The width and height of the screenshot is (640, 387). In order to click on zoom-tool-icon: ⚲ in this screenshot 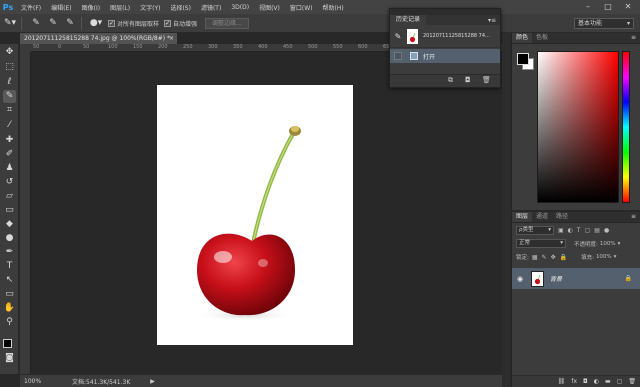, I will do `click(9, 322)`.